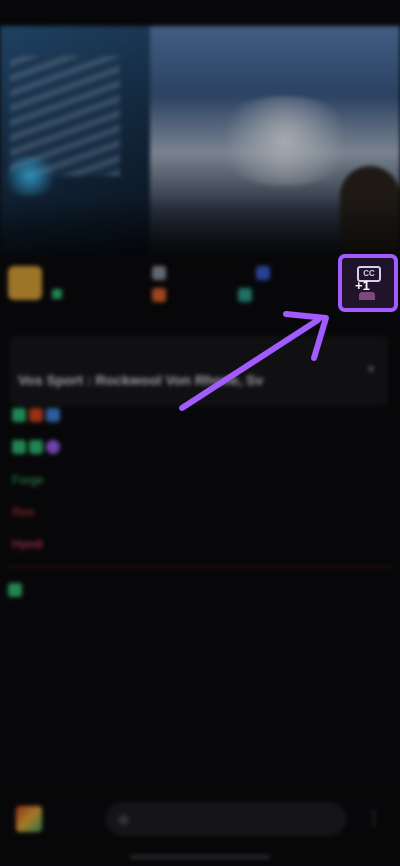  Describe the element at coordinates (374, 818) in the screenshot. I see `more-options-icon: ⋮` at that location.